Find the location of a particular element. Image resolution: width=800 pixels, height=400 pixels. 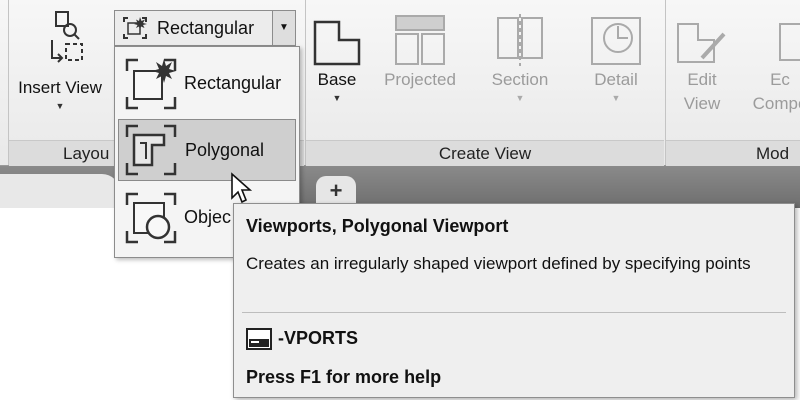

layout-tab is located at coordinates (60, 191).